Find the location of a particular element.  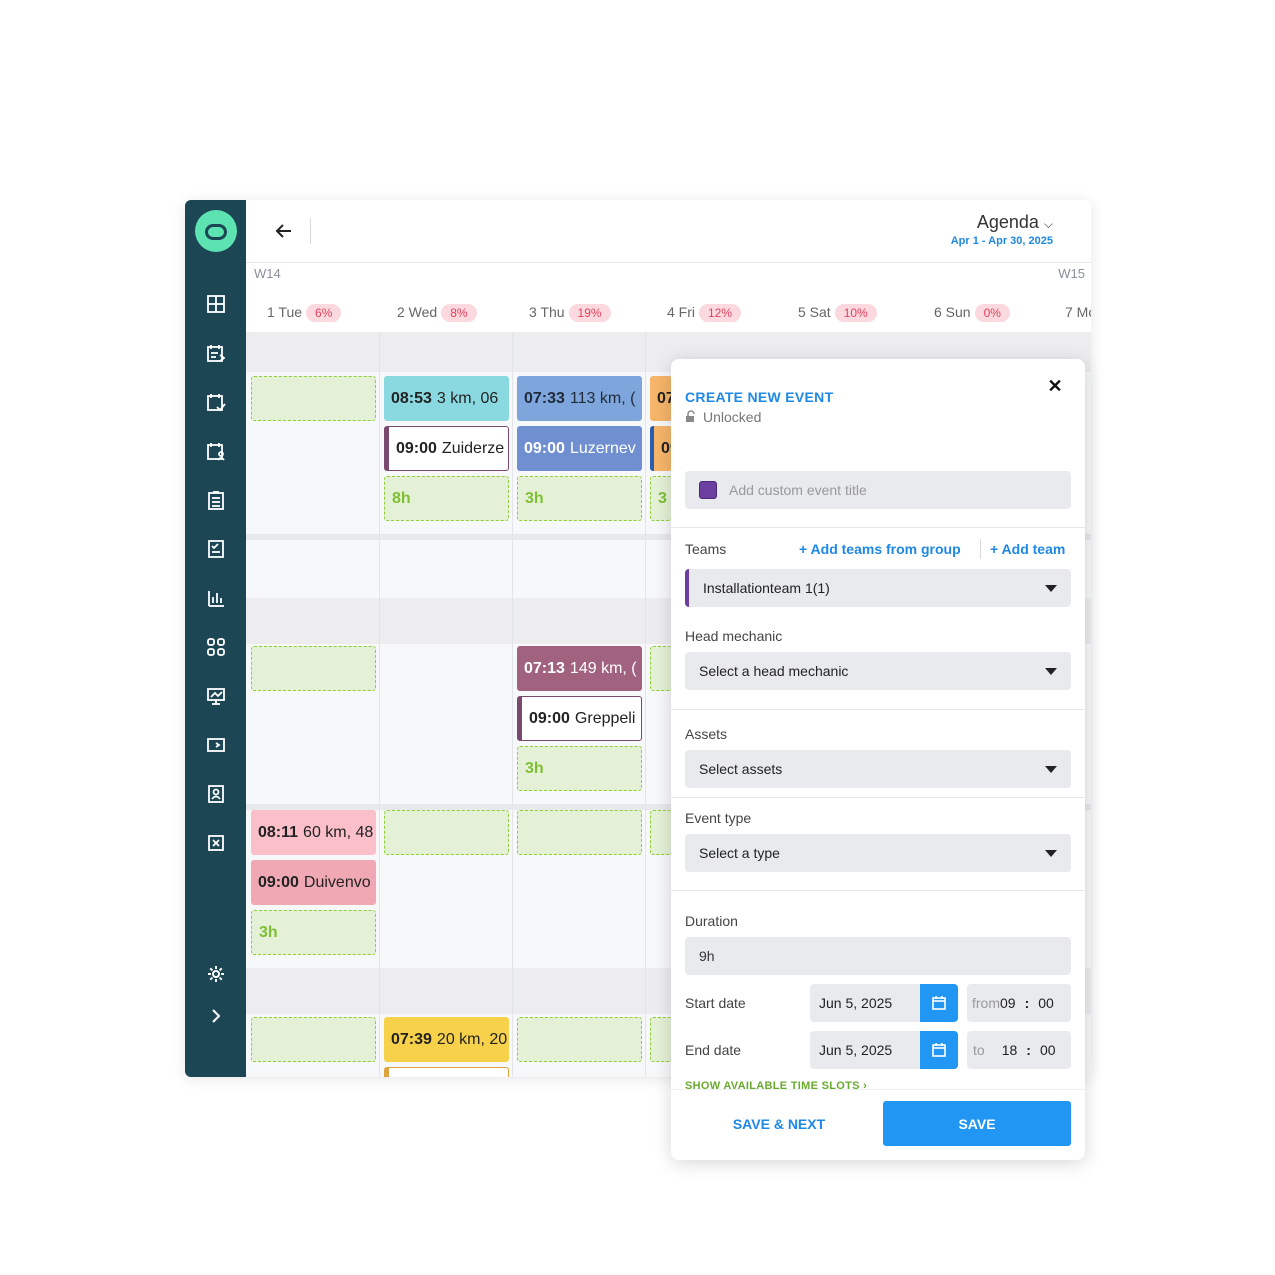

event-card: 09 is located at coordinates (661, 448).